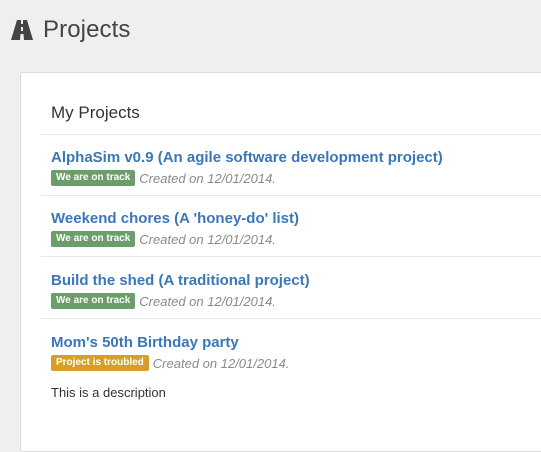 The image size is (541, 452). I want to click on project-link: Weekend chores (A 'honey-do' list), so click(175, 219).